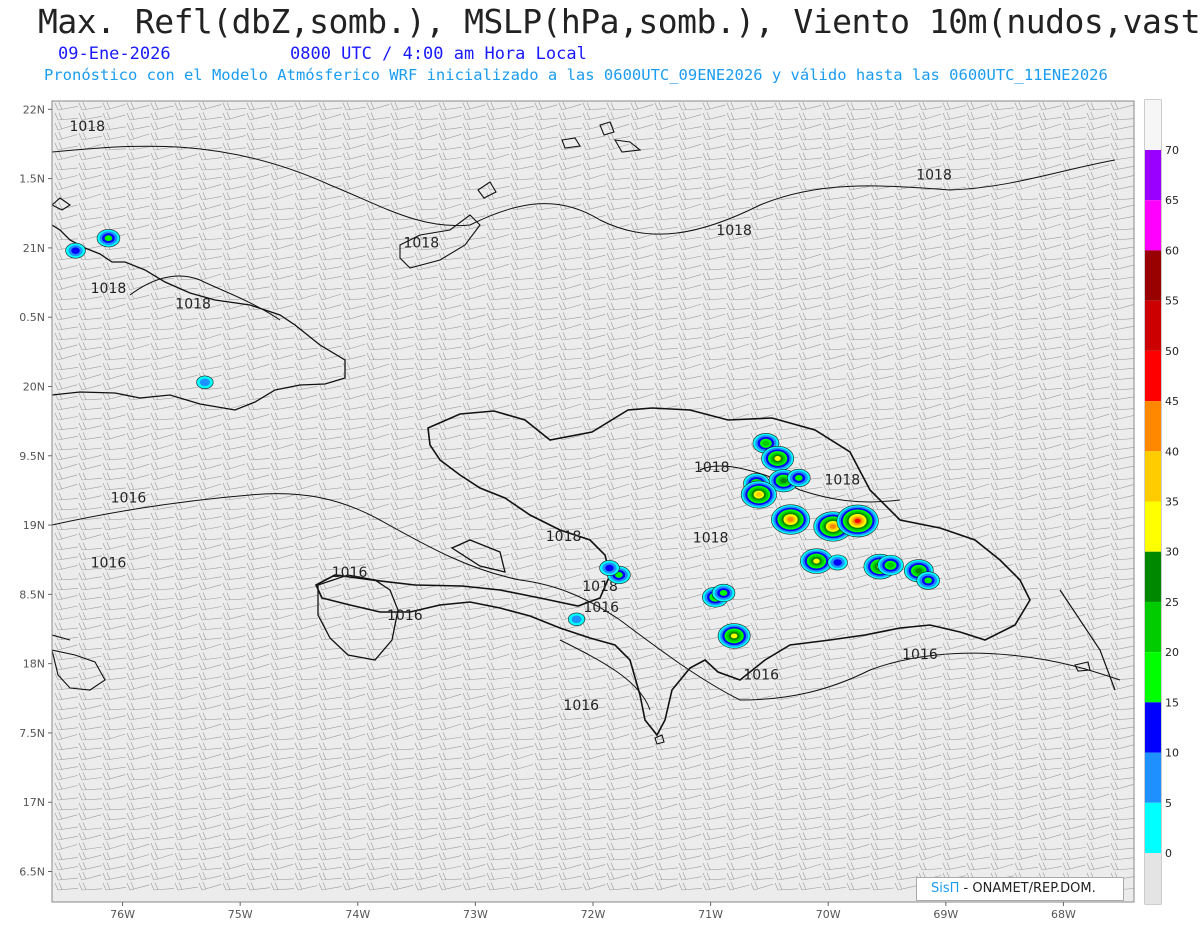 The height and width of the screenshot is (927, 1200). What do you see at coordinates (240, 914) in the screenshot?
I see `lon-label: 75W` at bounding box center [240, 914].